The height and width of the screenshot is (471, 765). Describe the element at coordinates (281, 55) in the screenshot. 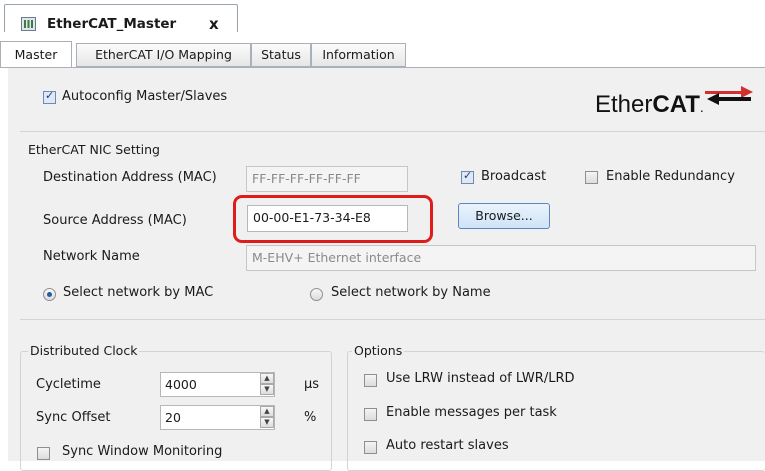

I see `tab-status: Status` at that location.